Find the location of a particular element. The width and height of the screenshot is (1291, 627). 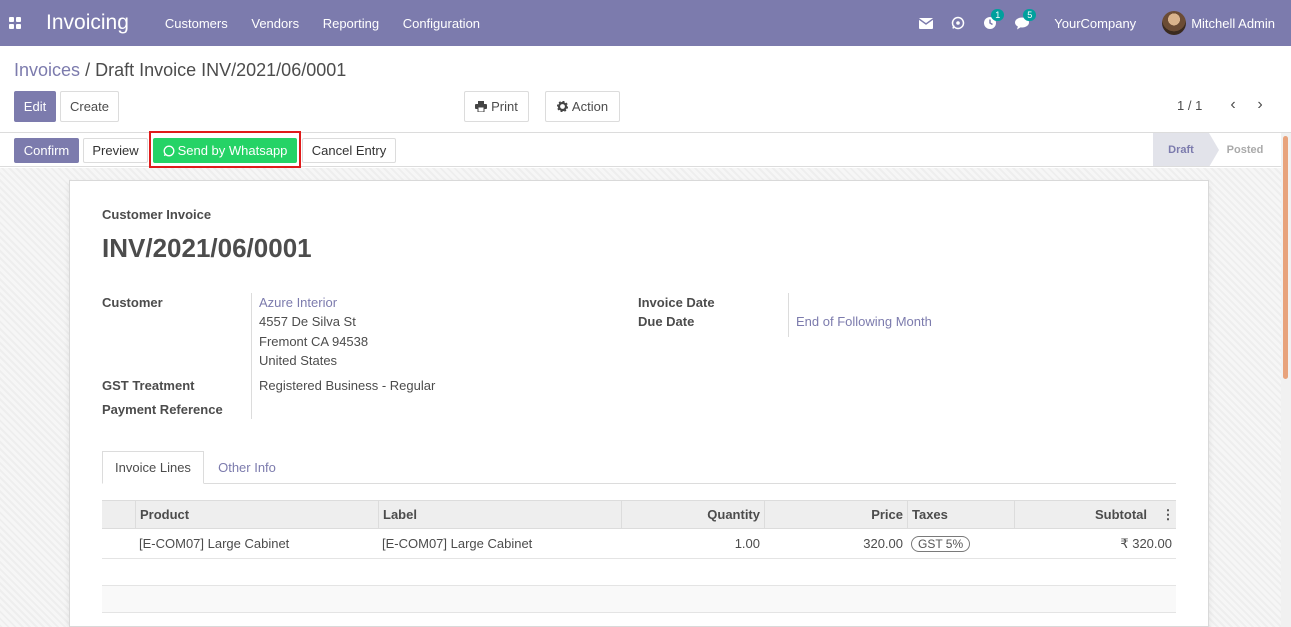

handle-column-header is located at coordinates (118, 514).